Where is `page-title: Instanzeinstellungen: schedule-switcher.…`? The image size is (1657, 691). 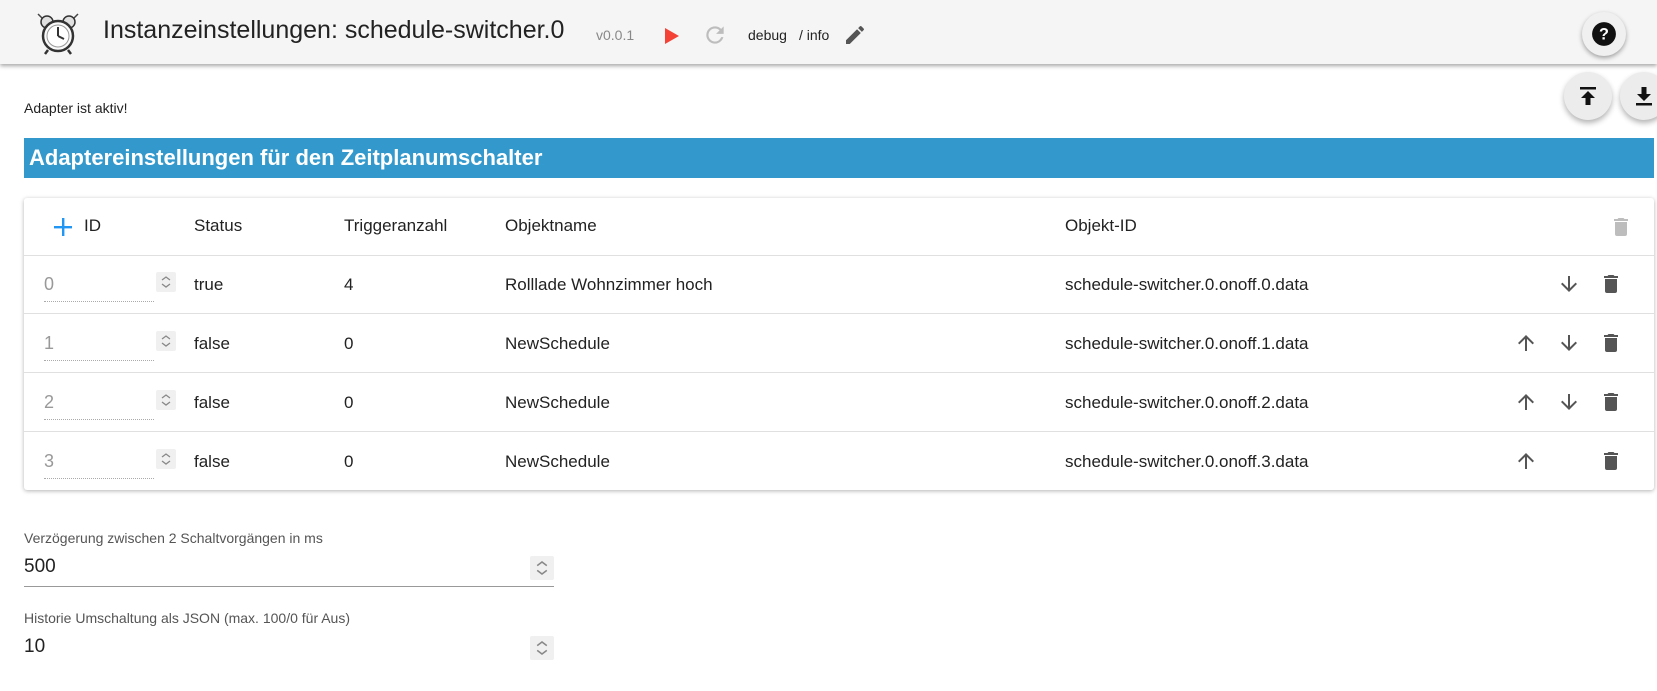 page-title: Instanzeinstellungen: schedule-switcher.… is located at coordinates (334, 30).